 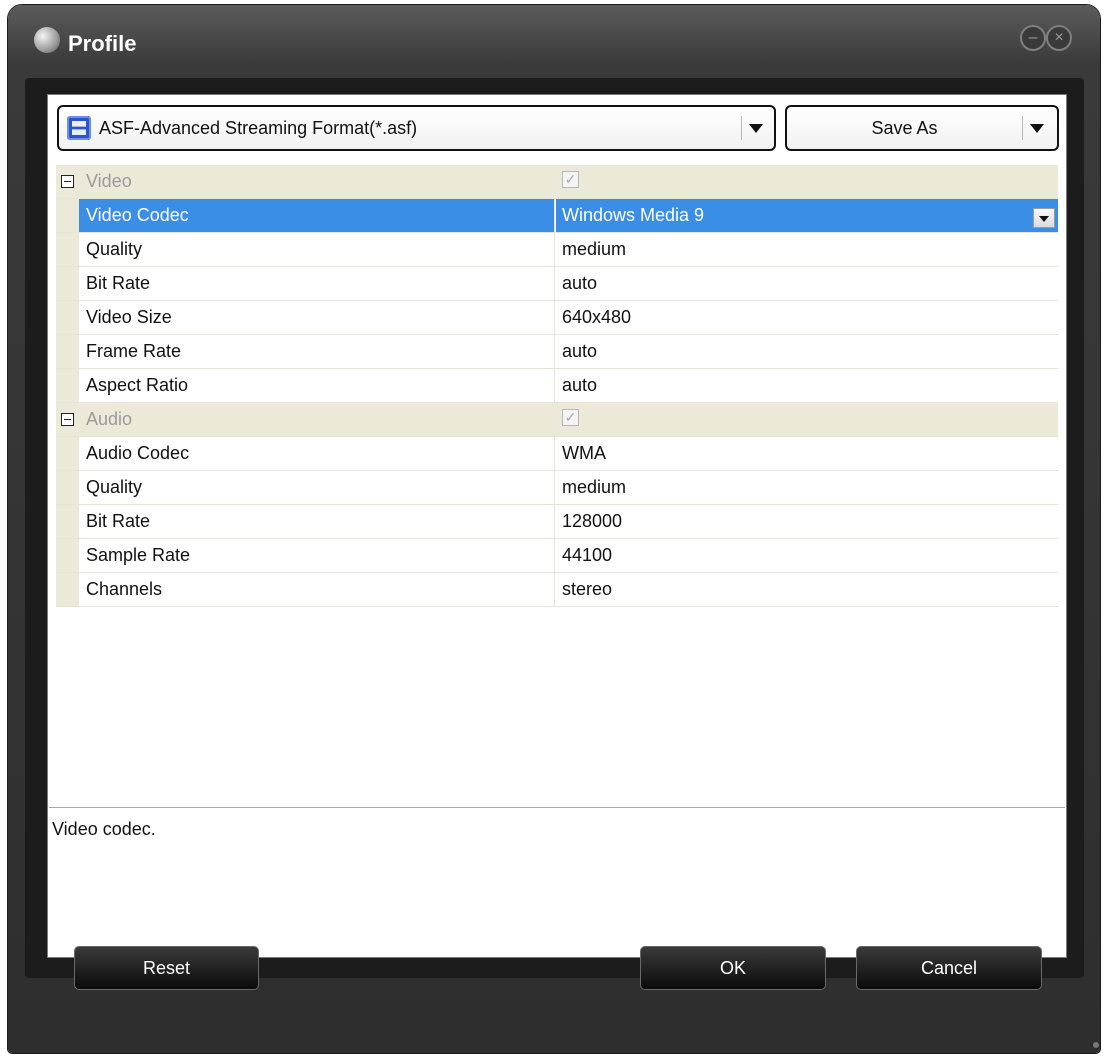 I want to click on property-name: Sample Rate, so click(x=317, y=555).